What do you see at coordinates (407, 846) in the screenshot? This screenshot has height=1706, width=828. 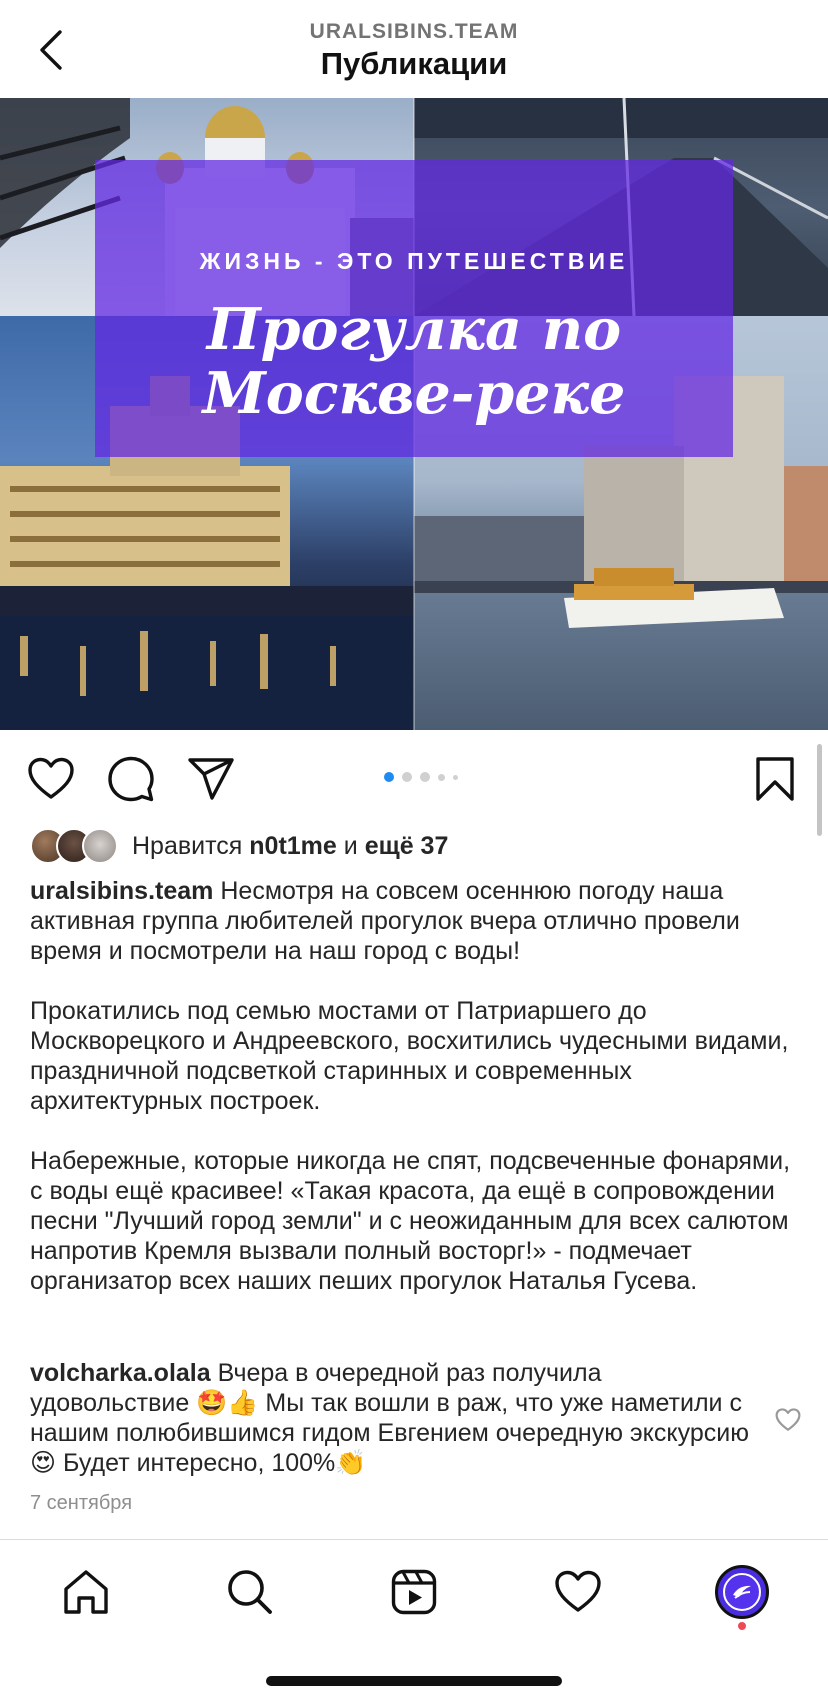 I see `likes-others: ещё 37` at bounding box center [407, 846].